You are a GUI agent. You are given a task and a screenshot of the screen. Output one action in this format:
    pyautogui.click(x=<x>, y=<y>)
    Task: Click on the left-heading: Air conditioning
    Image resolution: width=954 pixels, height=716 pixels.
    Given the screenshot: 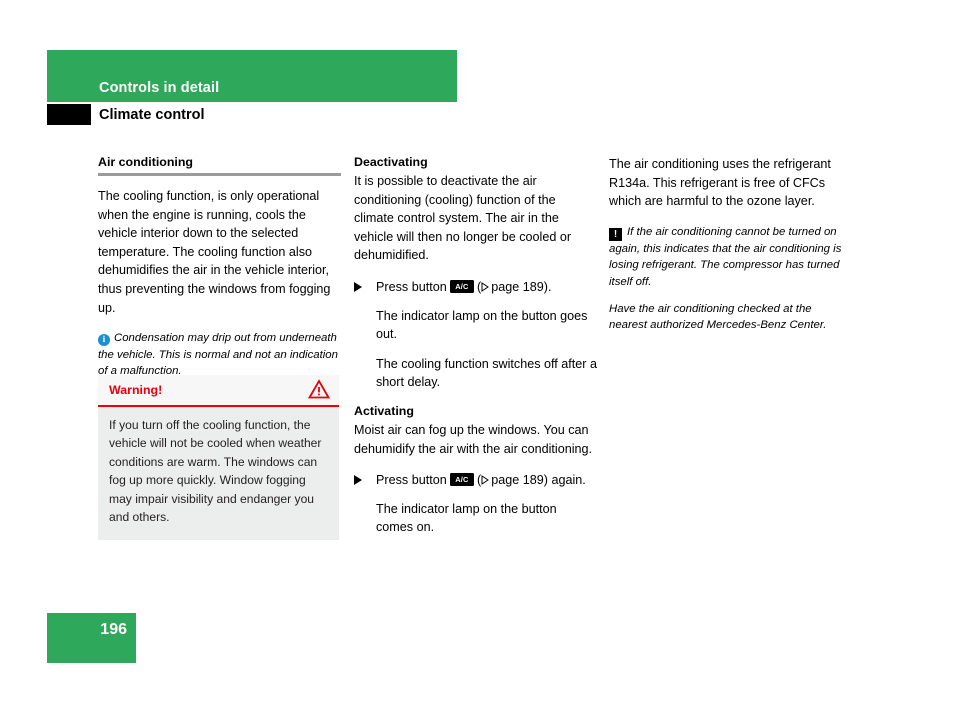 What is the action you would take?
    pyautogui.click(x=145, y=162)
    